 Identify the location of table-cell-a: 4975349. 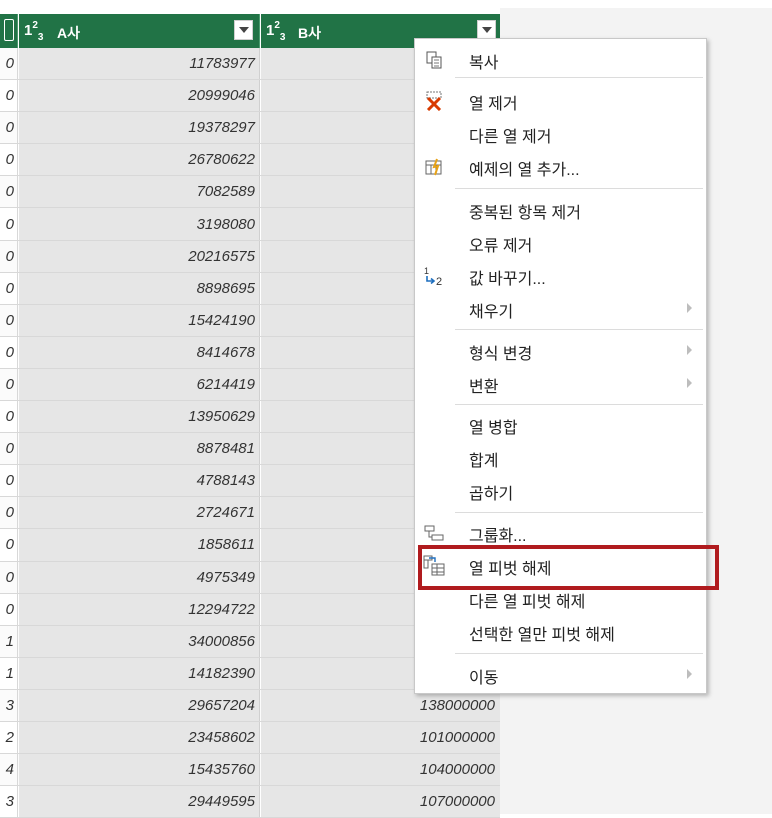
(139, 577).